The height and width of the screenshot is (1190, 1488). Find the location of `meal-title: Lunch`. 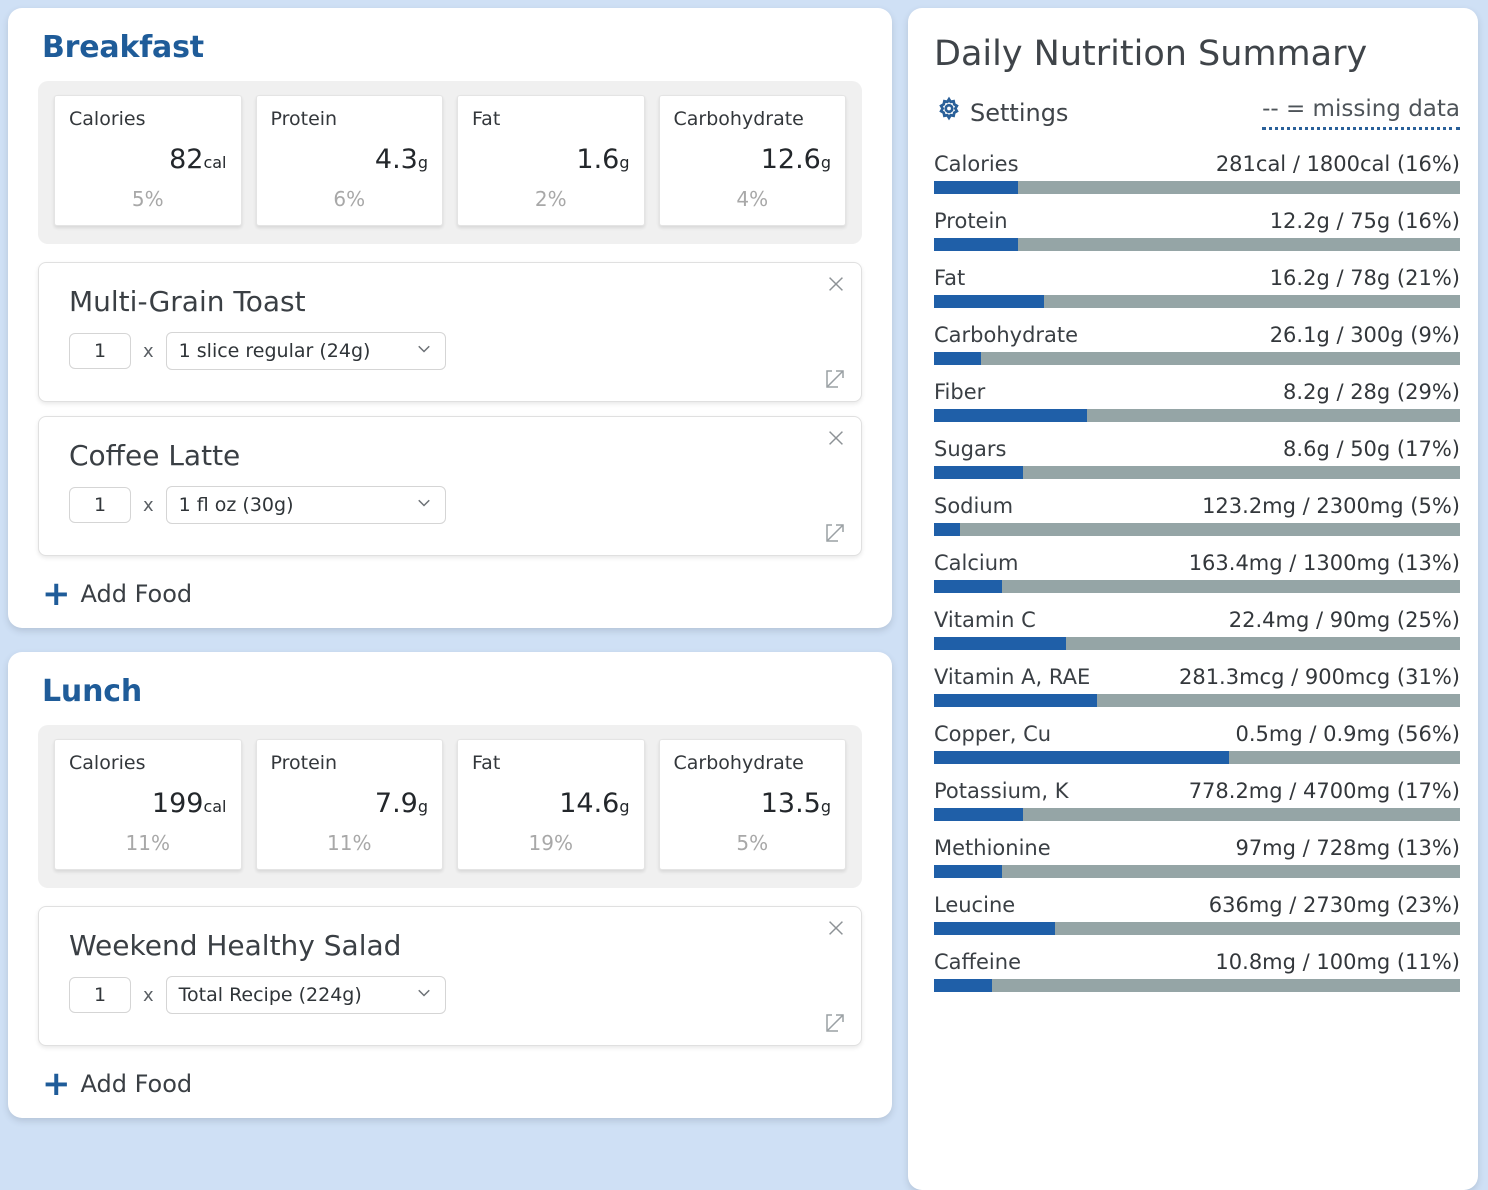

meal-title: Lunch is located at coordinates (92, 691).